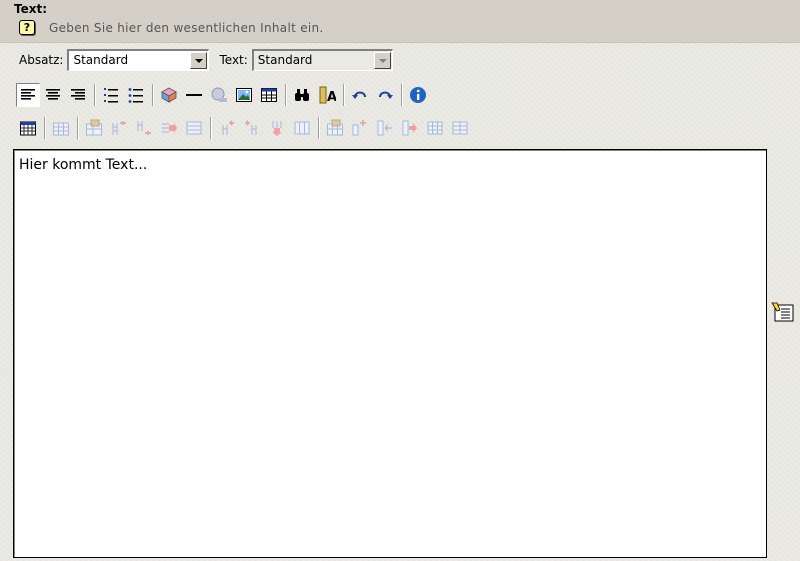 The height and width of the screenshot is (561, 800). I want to click on note-edit-icon, so click(782, 312).